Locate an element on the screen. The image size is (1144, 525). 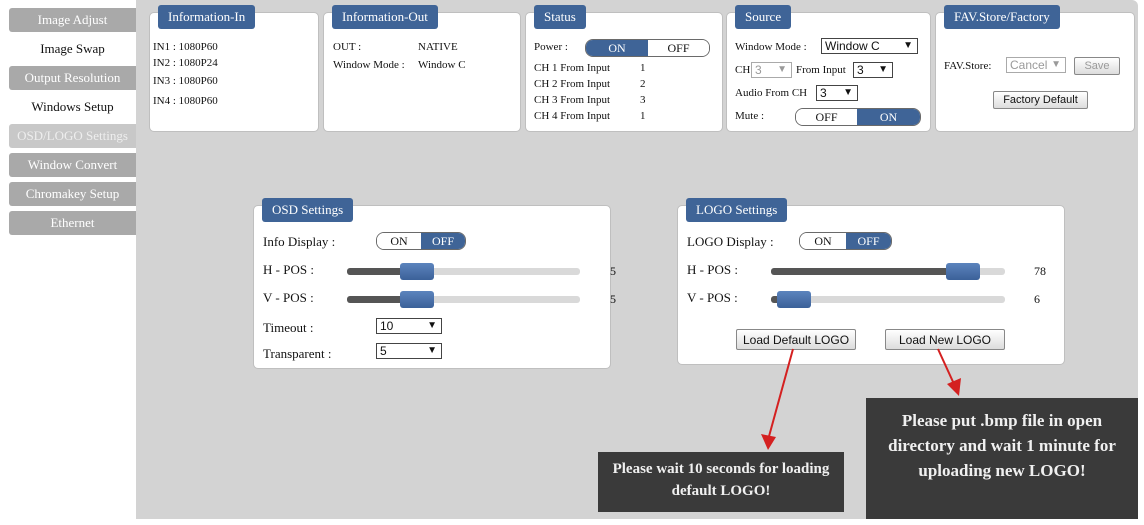
sidebar-item-image-adjust: Image Adjust is located at coordinates (72, 20).